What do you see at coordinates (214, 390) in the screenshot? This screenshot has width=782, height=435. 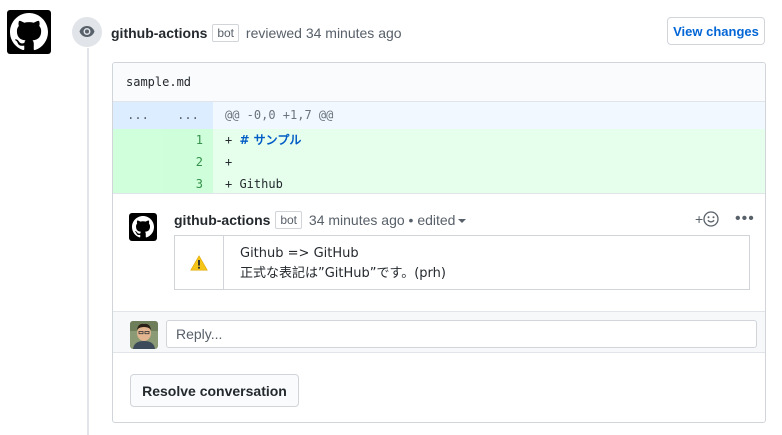 I see `resolve-conversation-button: Resolve conversation` at bounding box center [214, 390].